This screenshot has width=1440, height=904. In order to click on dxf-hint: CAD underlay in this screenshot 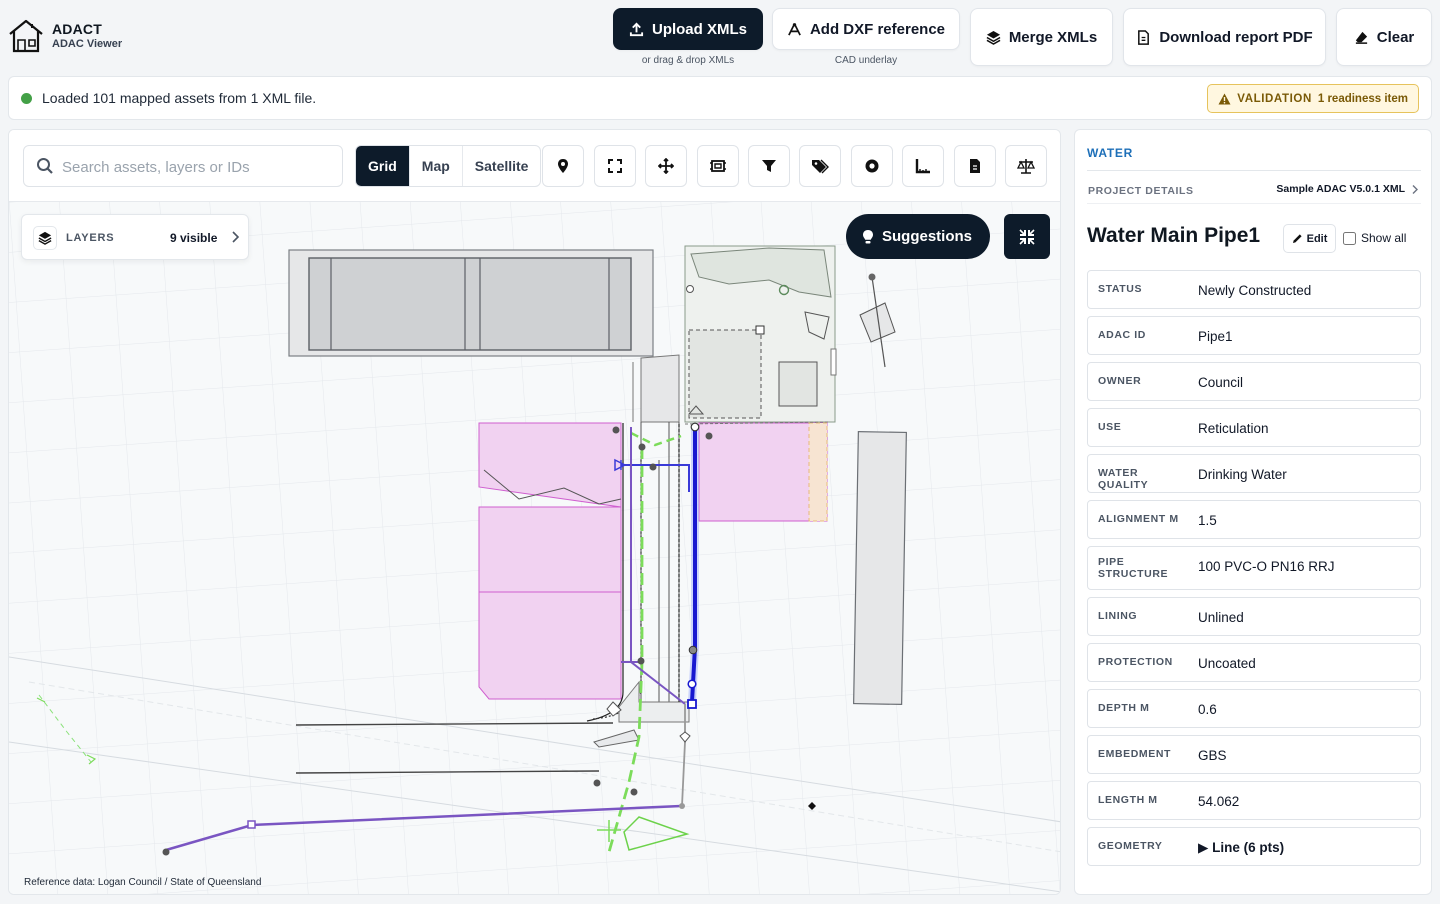, I will do `click(866, 60)`.